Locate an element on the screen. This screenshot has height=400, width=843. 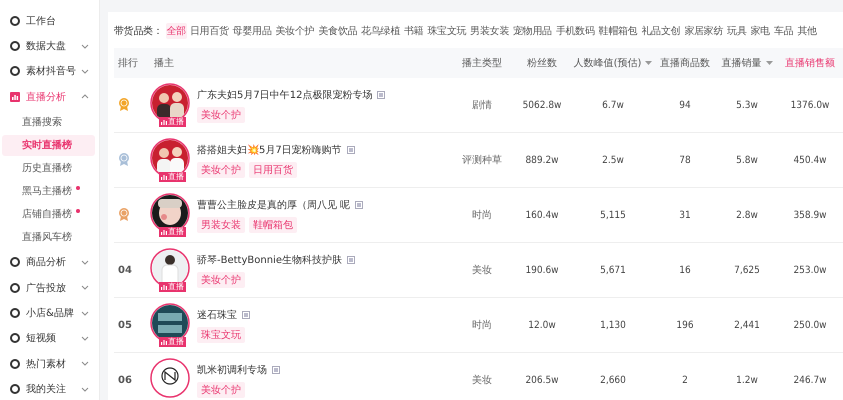
submenu-item: 店铺自播榜 is located at coordinates (48, 214).